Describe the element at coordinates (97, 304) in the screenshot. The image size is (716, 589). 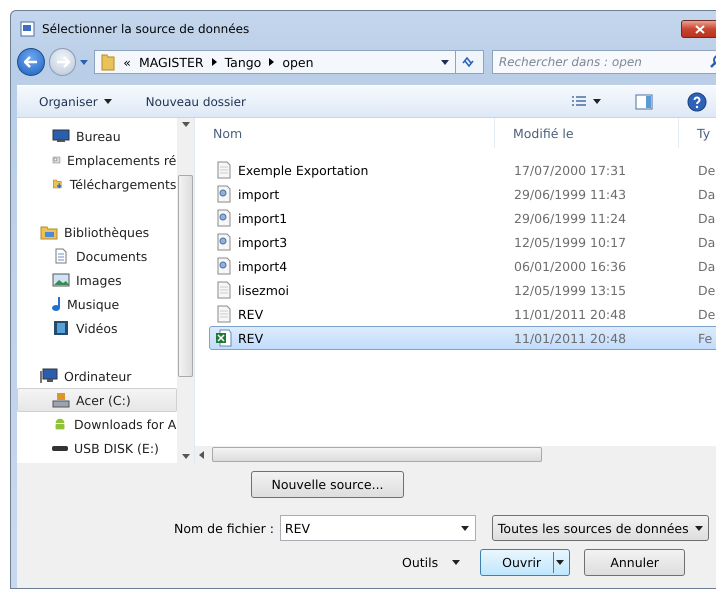
I see `nav-item: Musique` at that location.